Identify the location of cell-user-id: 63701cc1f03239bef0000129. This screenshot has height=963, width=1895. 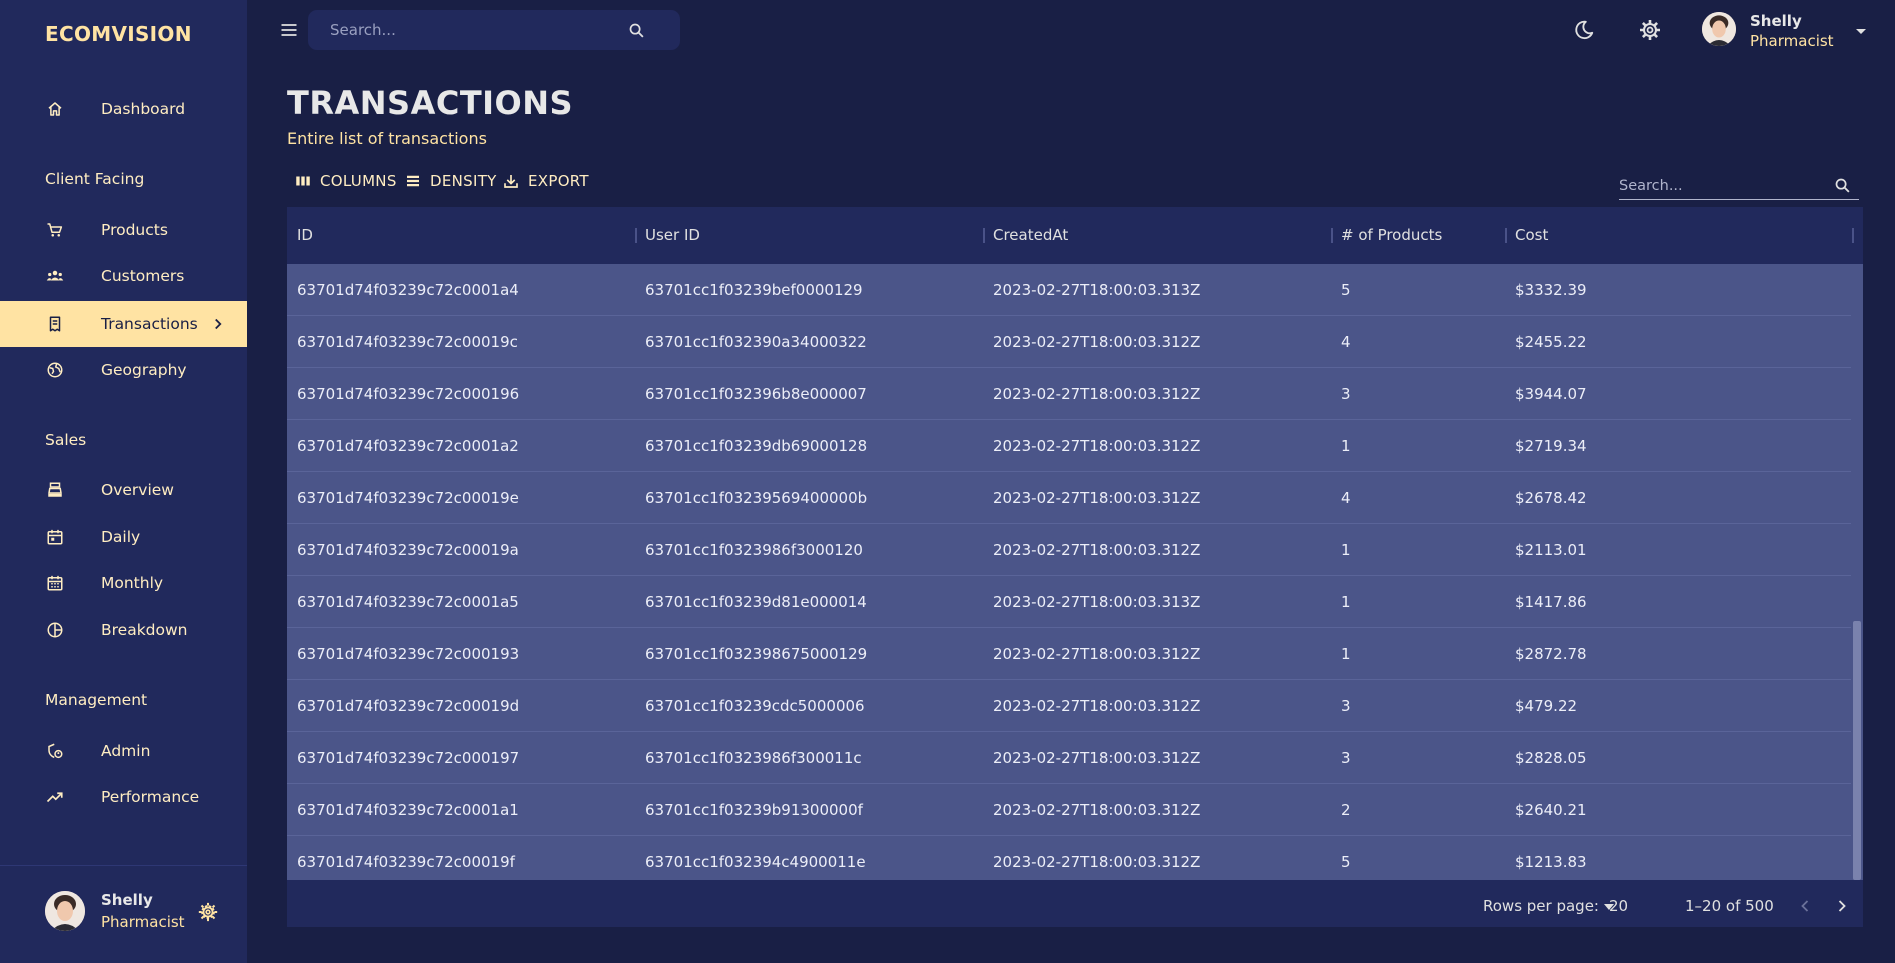
(754, 290).